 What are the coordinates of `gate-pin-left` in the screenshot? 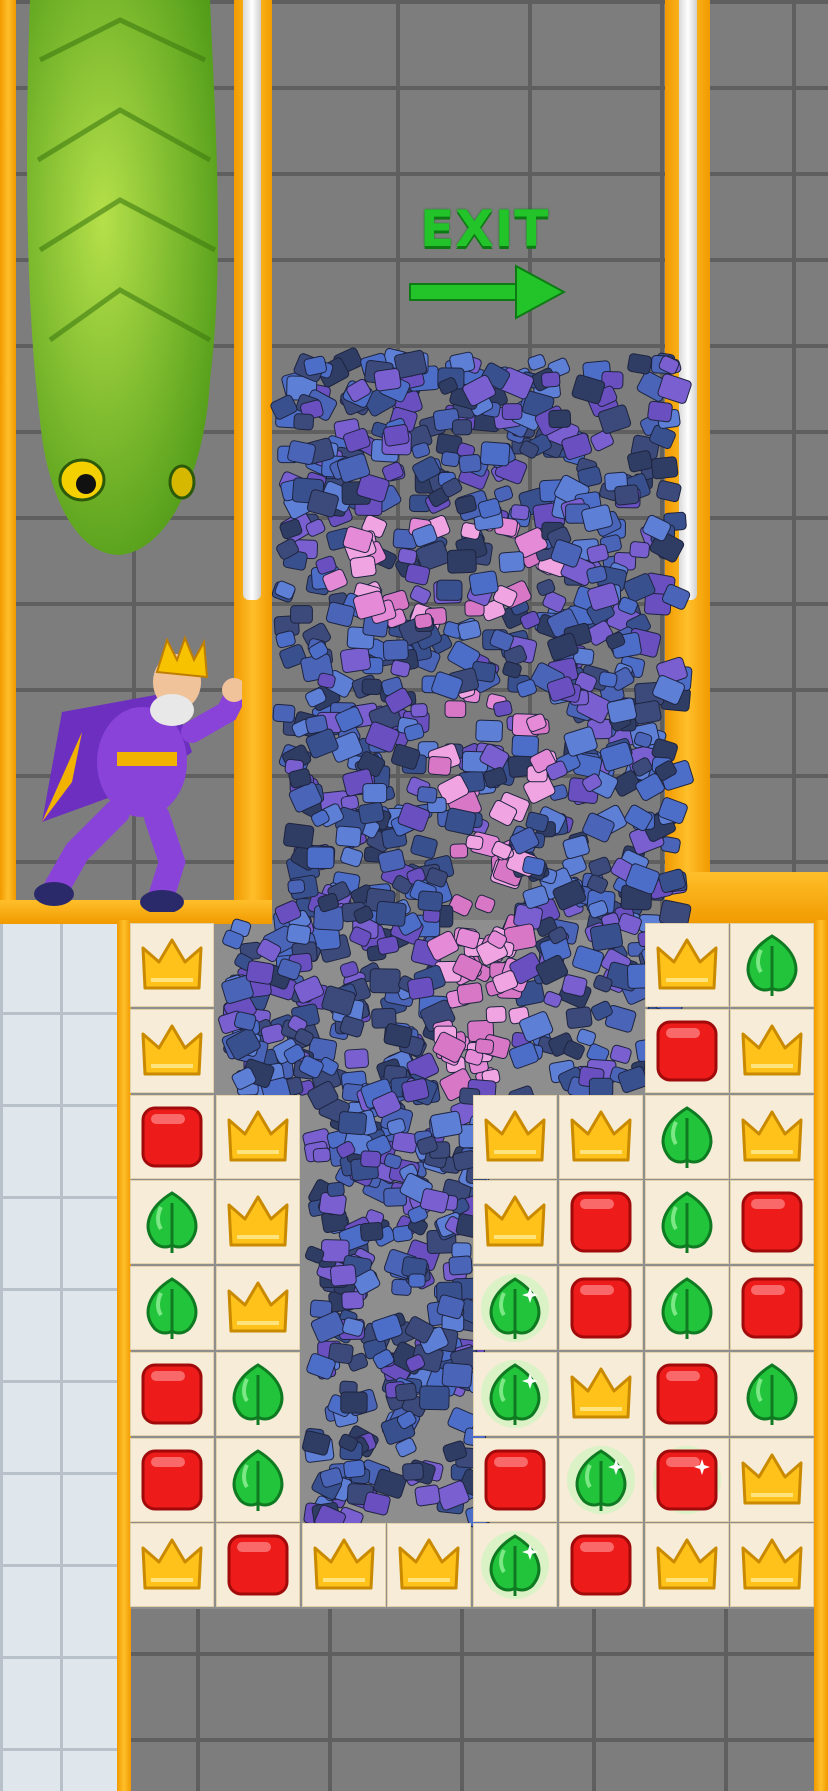 It's located at (252, 300).